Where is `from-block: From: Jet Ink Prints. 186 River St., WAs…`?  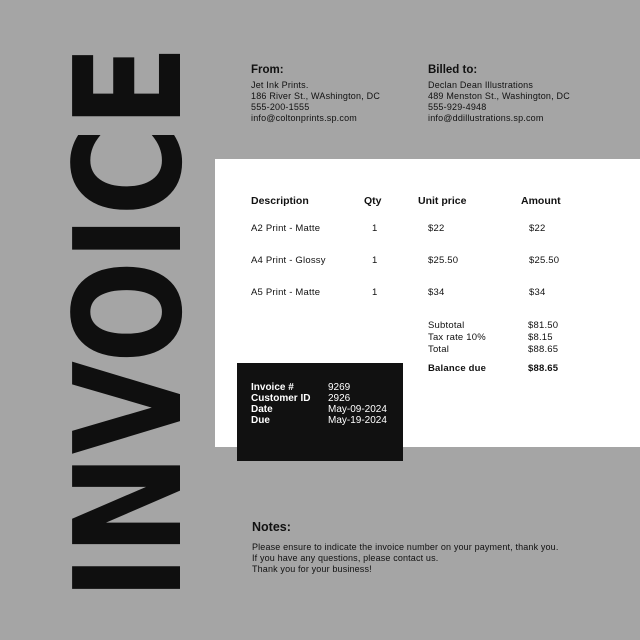
from-block: From: Jet Ink Prints. 186 River St., WAs… is located at coordinates (315, 94).